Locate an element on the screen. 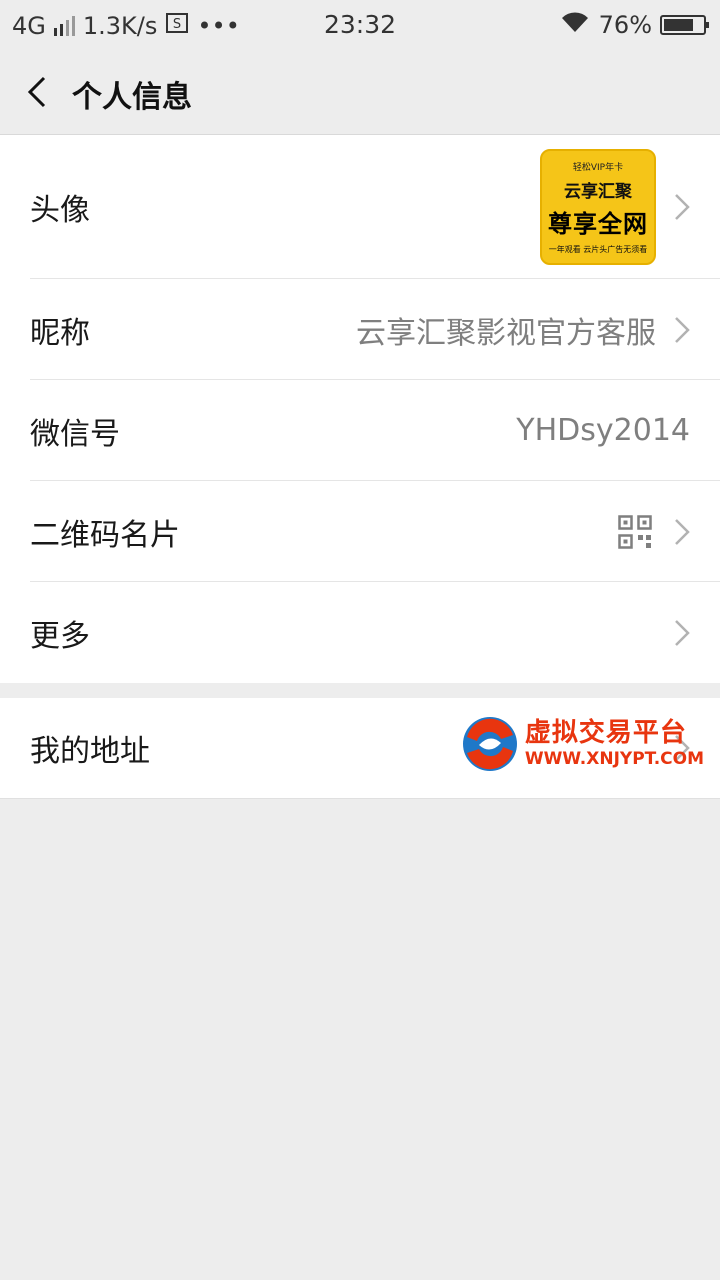 The height and width of the screenshot is (1280, 720). watermark-text: 虚拟交易平台 WWW.XNJYPT.COM is located at coordinates (614, 744).